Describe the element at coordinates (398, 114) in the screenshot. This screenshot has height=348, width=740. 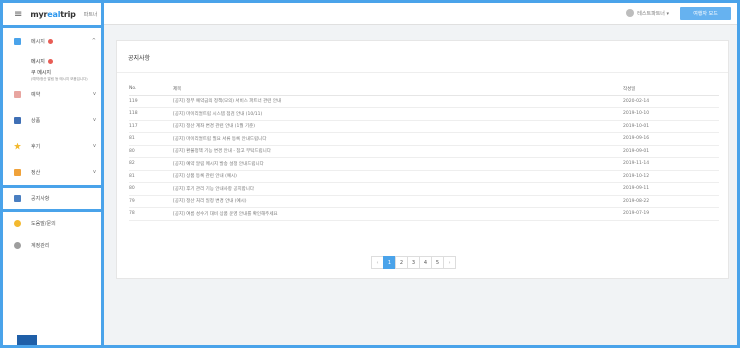
I see `cell-title: [공지] 마이리얼트립 시스템 점검 안내 (10/11)` at that location.